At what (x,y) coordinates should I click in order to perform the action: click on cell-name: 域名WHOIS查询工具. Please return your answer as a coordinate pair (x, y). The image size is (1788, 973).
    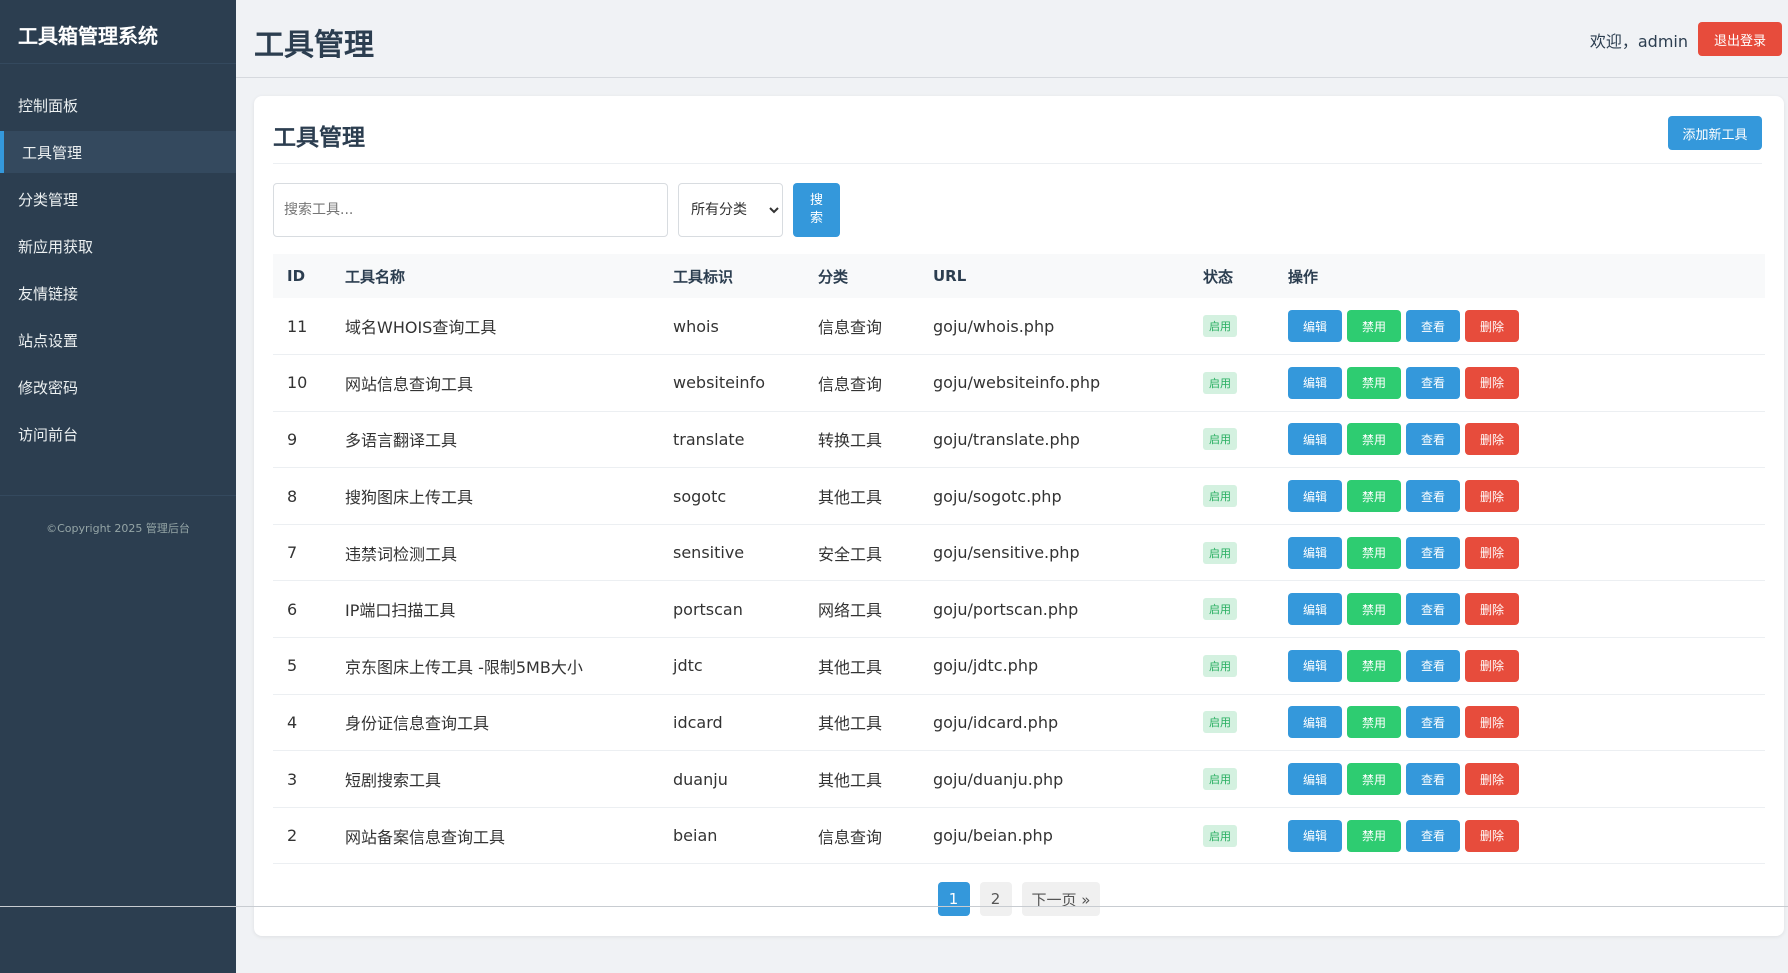
    Looking at the image, I should click on (421, 328).